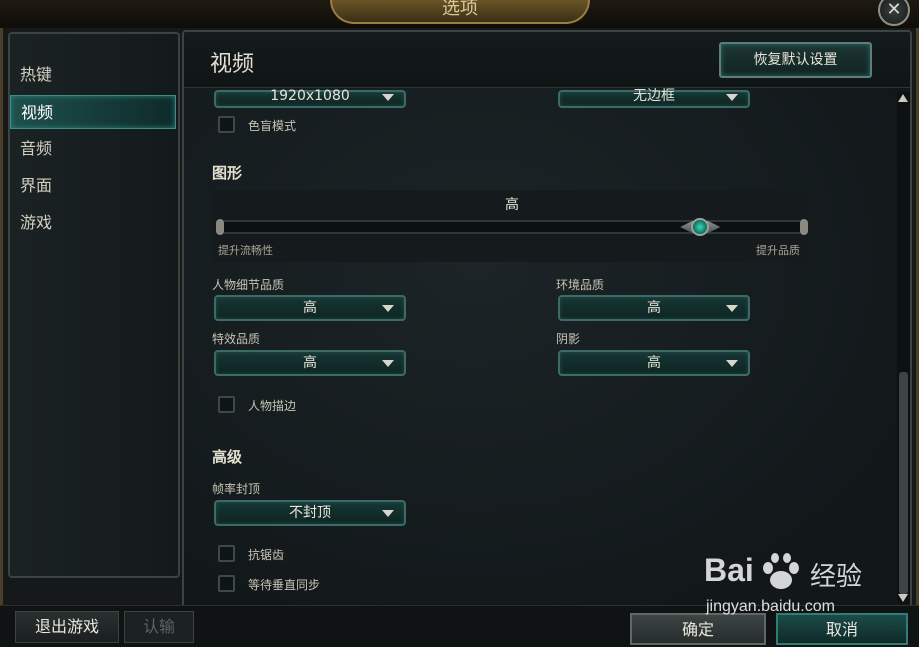 This screenshot has width=919, height=647. What do you see at coordinates (248, 285) in the screenshot?
I see `character-quality-label: 人物细节品质` at bounding box center [248, 285].